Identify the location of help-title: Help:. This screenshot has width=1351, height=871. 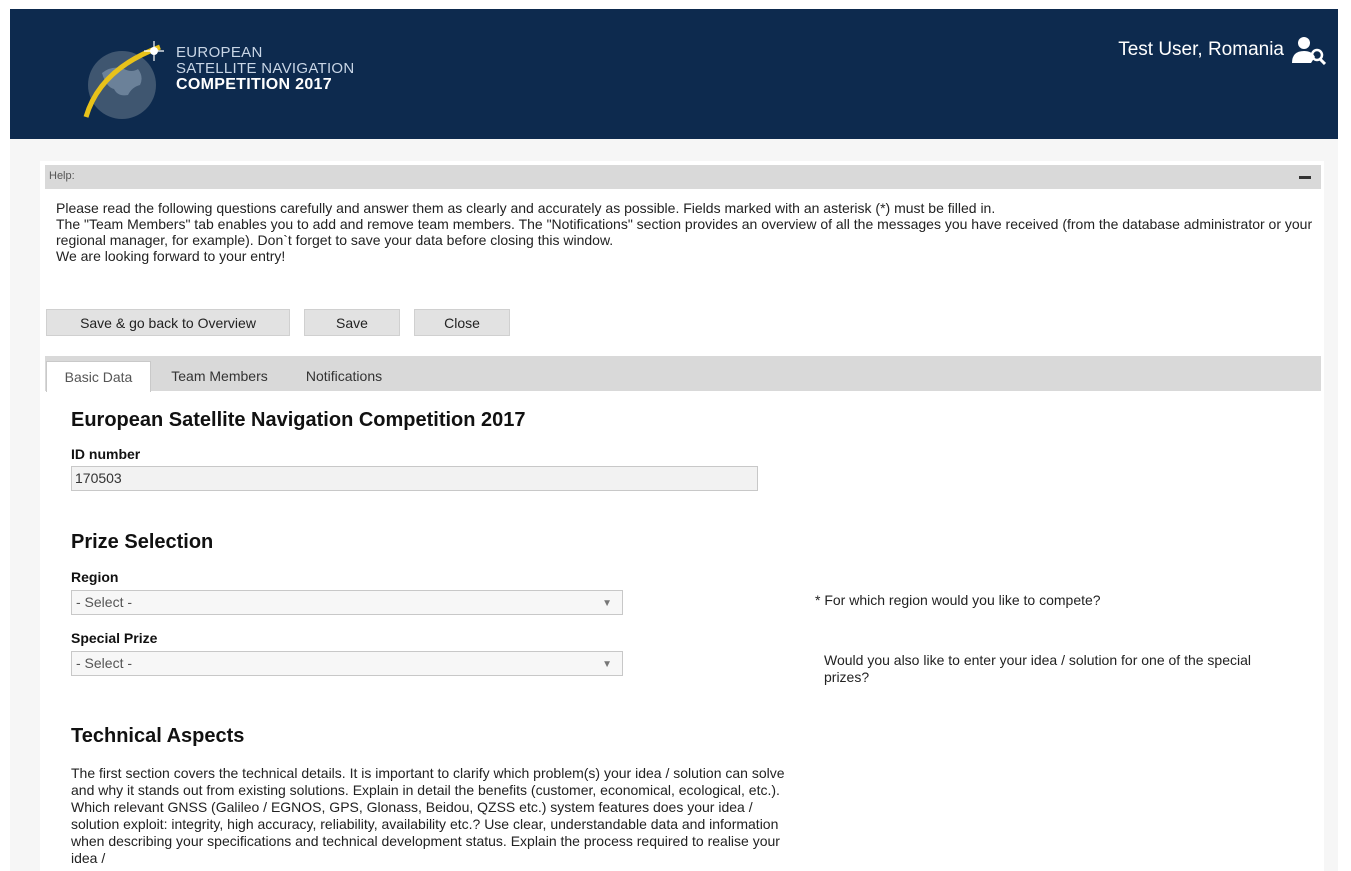
(62, 176).